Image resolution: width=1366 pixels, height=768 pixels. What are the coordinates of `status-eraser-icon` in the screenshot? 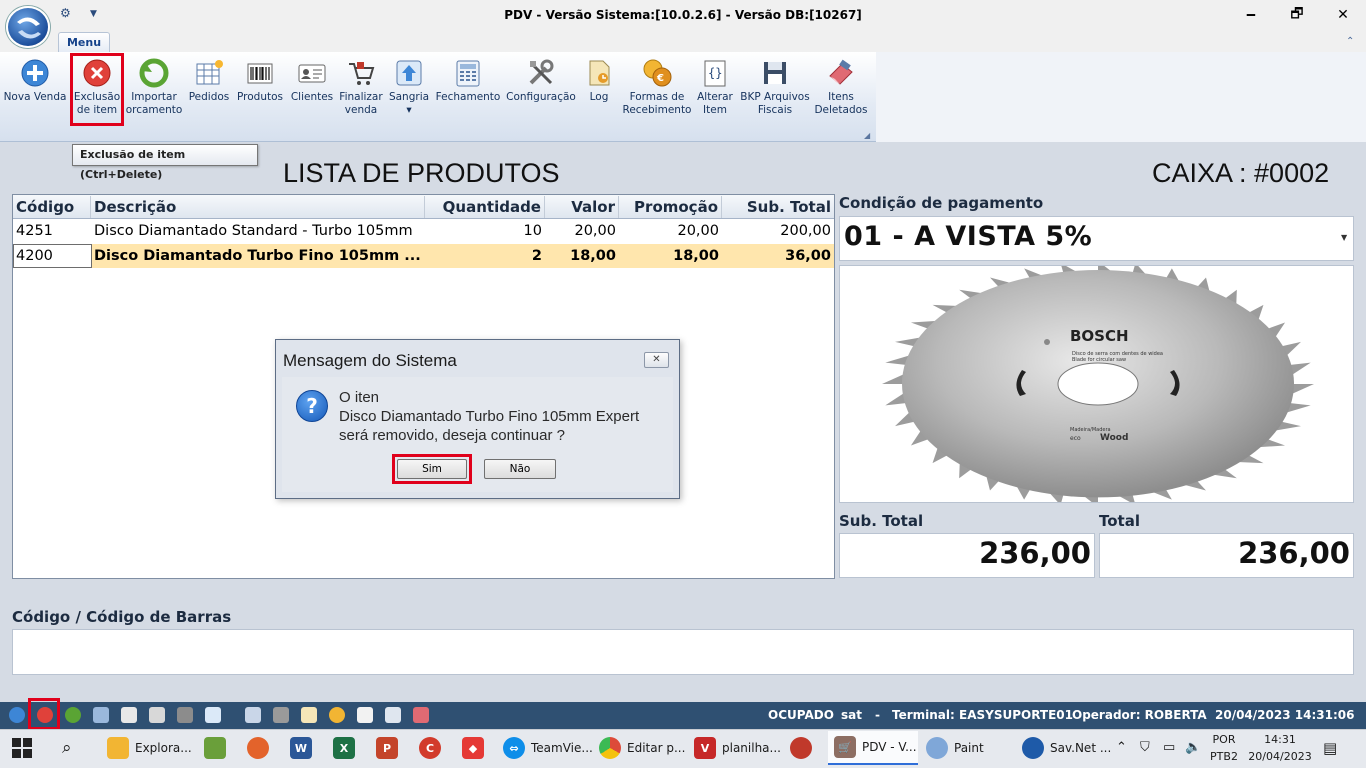 It's located at (421, 715).